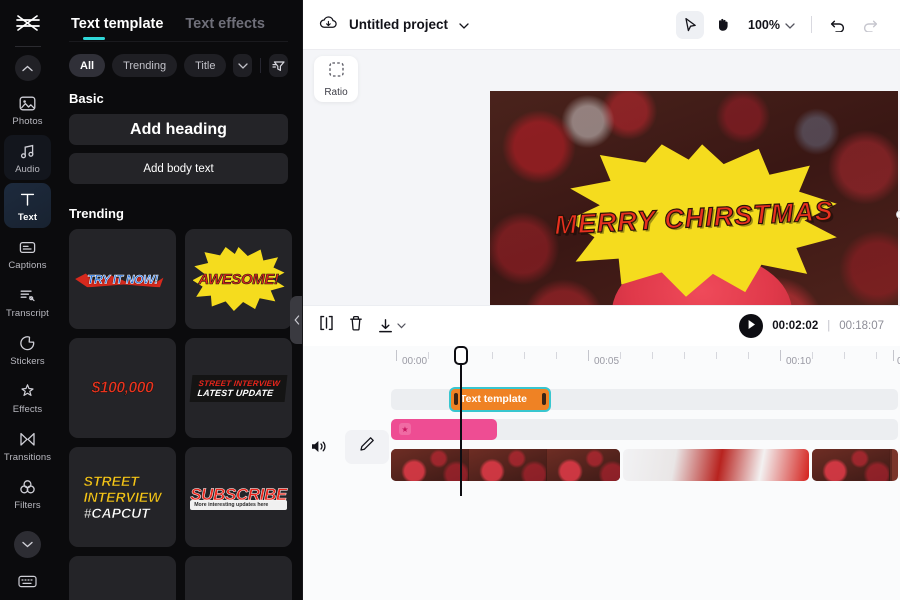  What do you see at coordinates (601, 25) in the screenshot?
I see `top-toolbar: Untitled project 100%` at bounding box center [601, 25].